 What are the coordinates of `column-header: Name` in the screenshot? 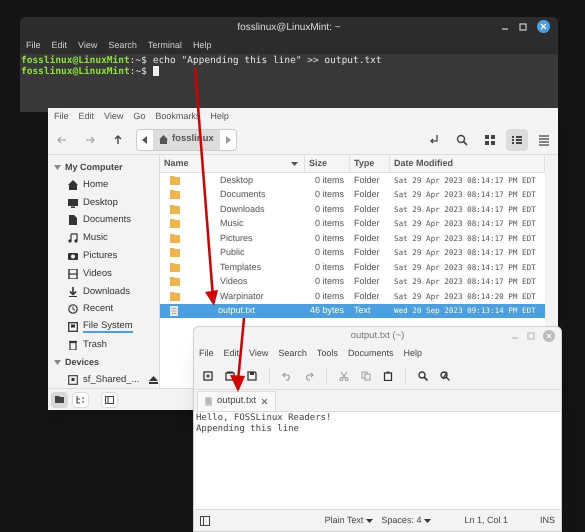 It's located at (232, 163).